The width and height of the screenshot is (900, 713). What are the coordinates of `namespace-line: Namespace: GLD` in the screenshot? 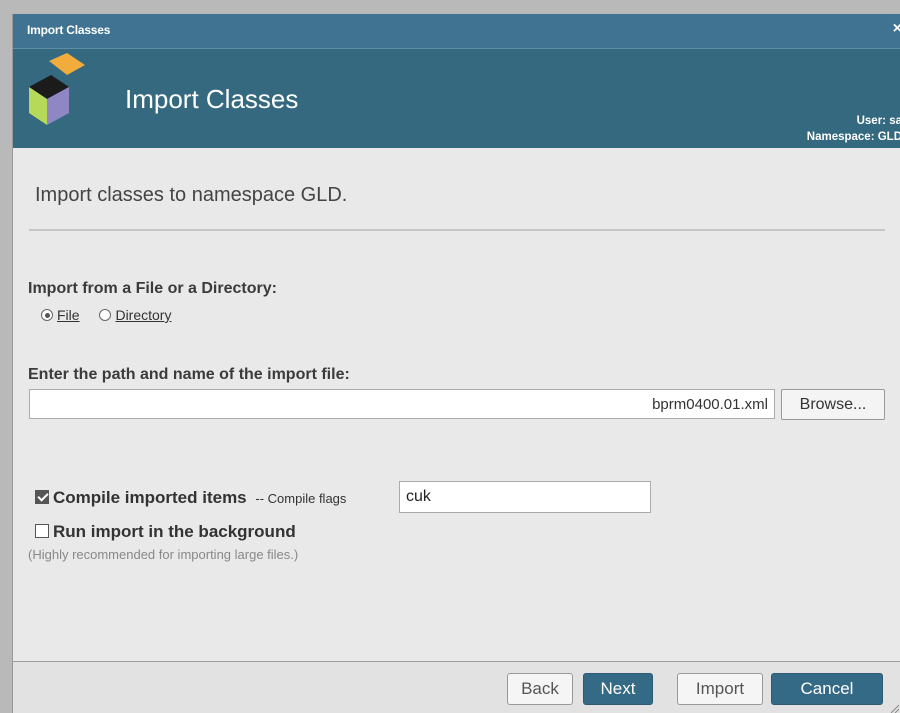 It's located at (853, 137).